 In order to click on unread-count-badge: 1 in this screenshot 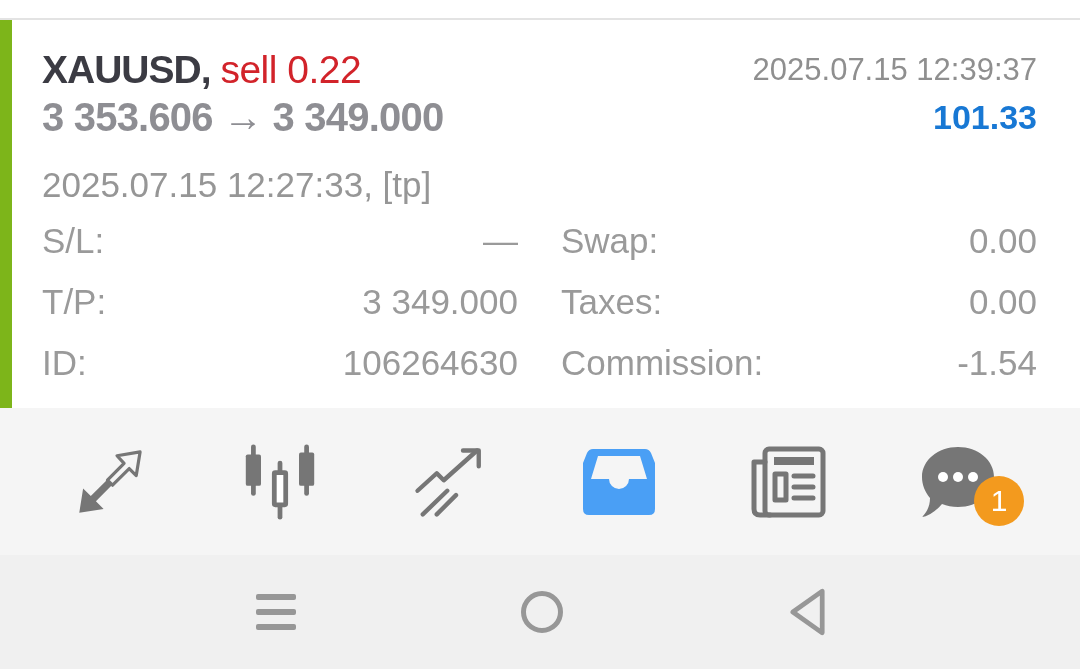, I will do `click(998, 500)`.